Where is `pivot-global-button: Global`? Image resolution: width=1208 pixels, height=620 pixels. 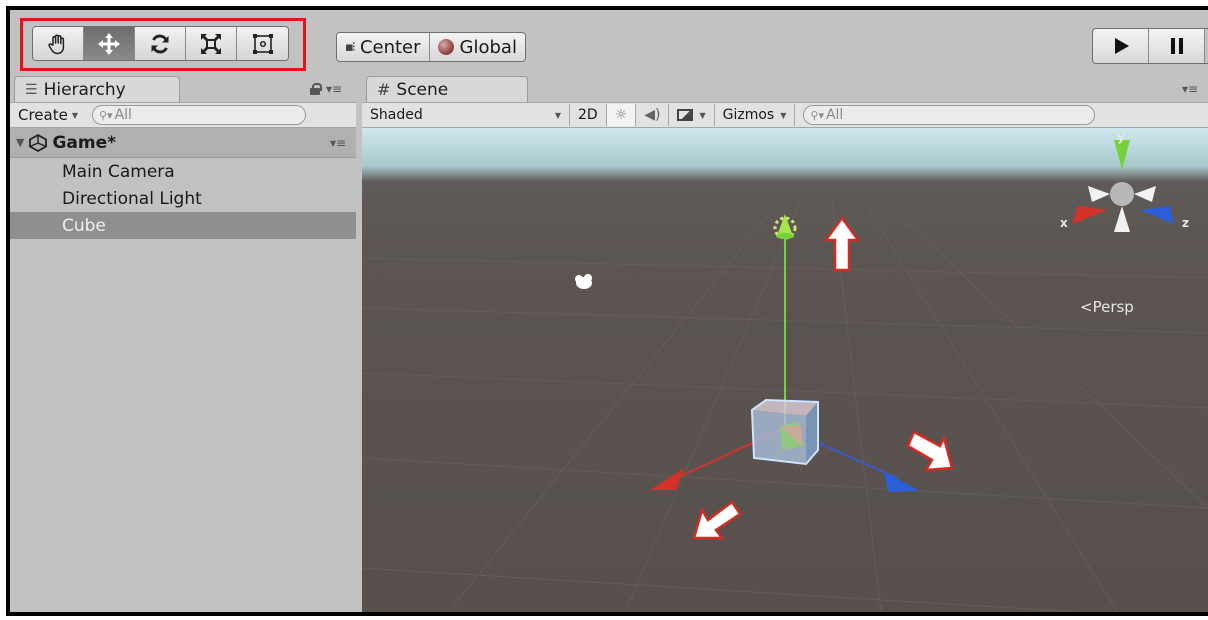
pivot-global-button: Global is located at coordinates (476, 47).